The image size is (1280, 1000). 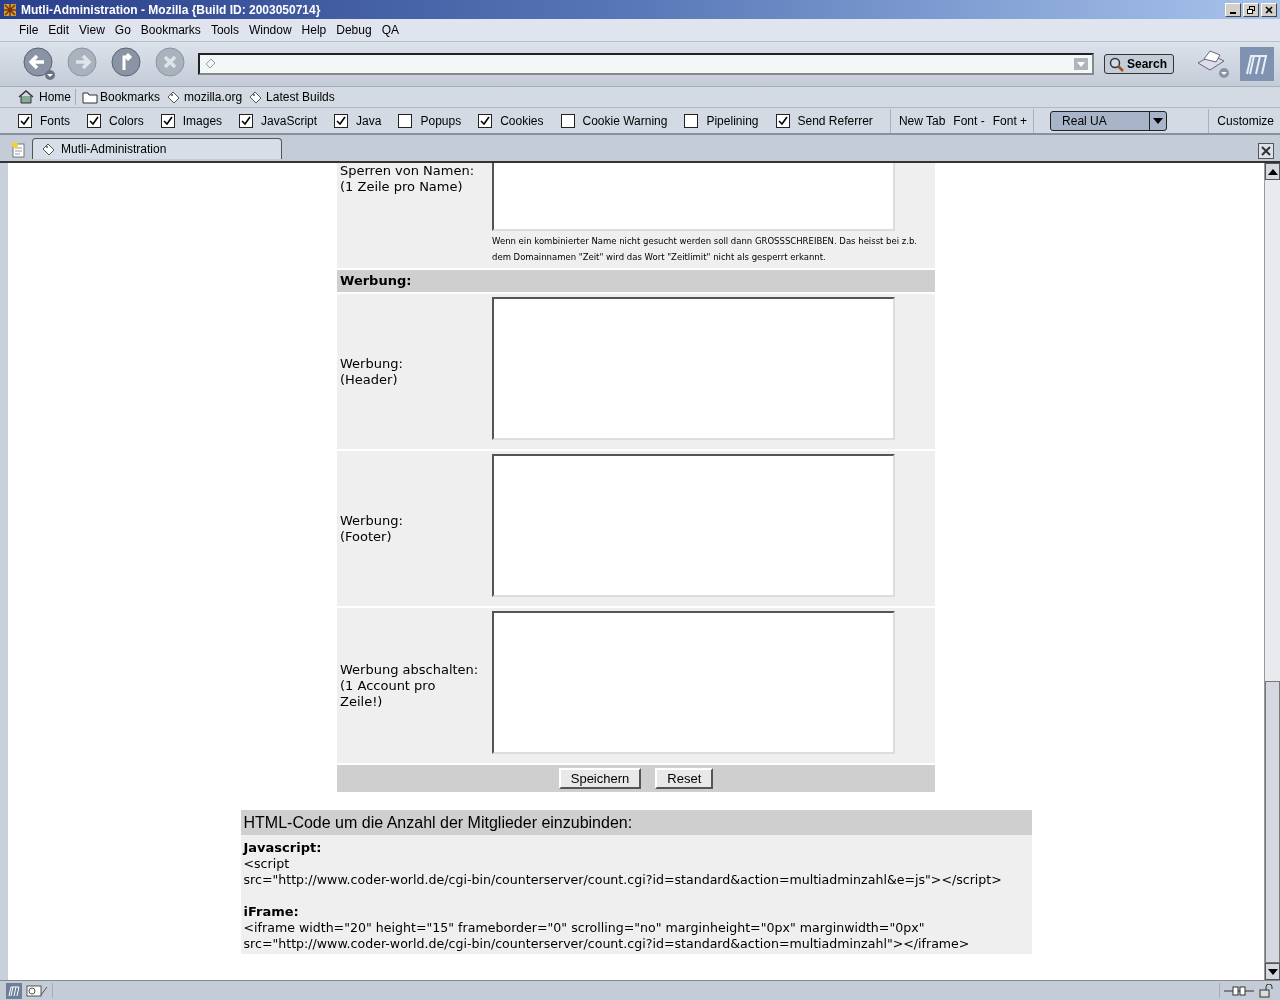 What do you see at coordinates (705, 249) in the screenshot?
I see `hint-text: Wenn ein kombinierter Name nicht gesucht werden soll dann GROSSSCHREIBEN. Das heisst bei z.b. dem Domainnamen "Zeit" wird das Wort "Zeitlimit" nicht als gesperrt erkannt.` at bounding box center [705, 249].